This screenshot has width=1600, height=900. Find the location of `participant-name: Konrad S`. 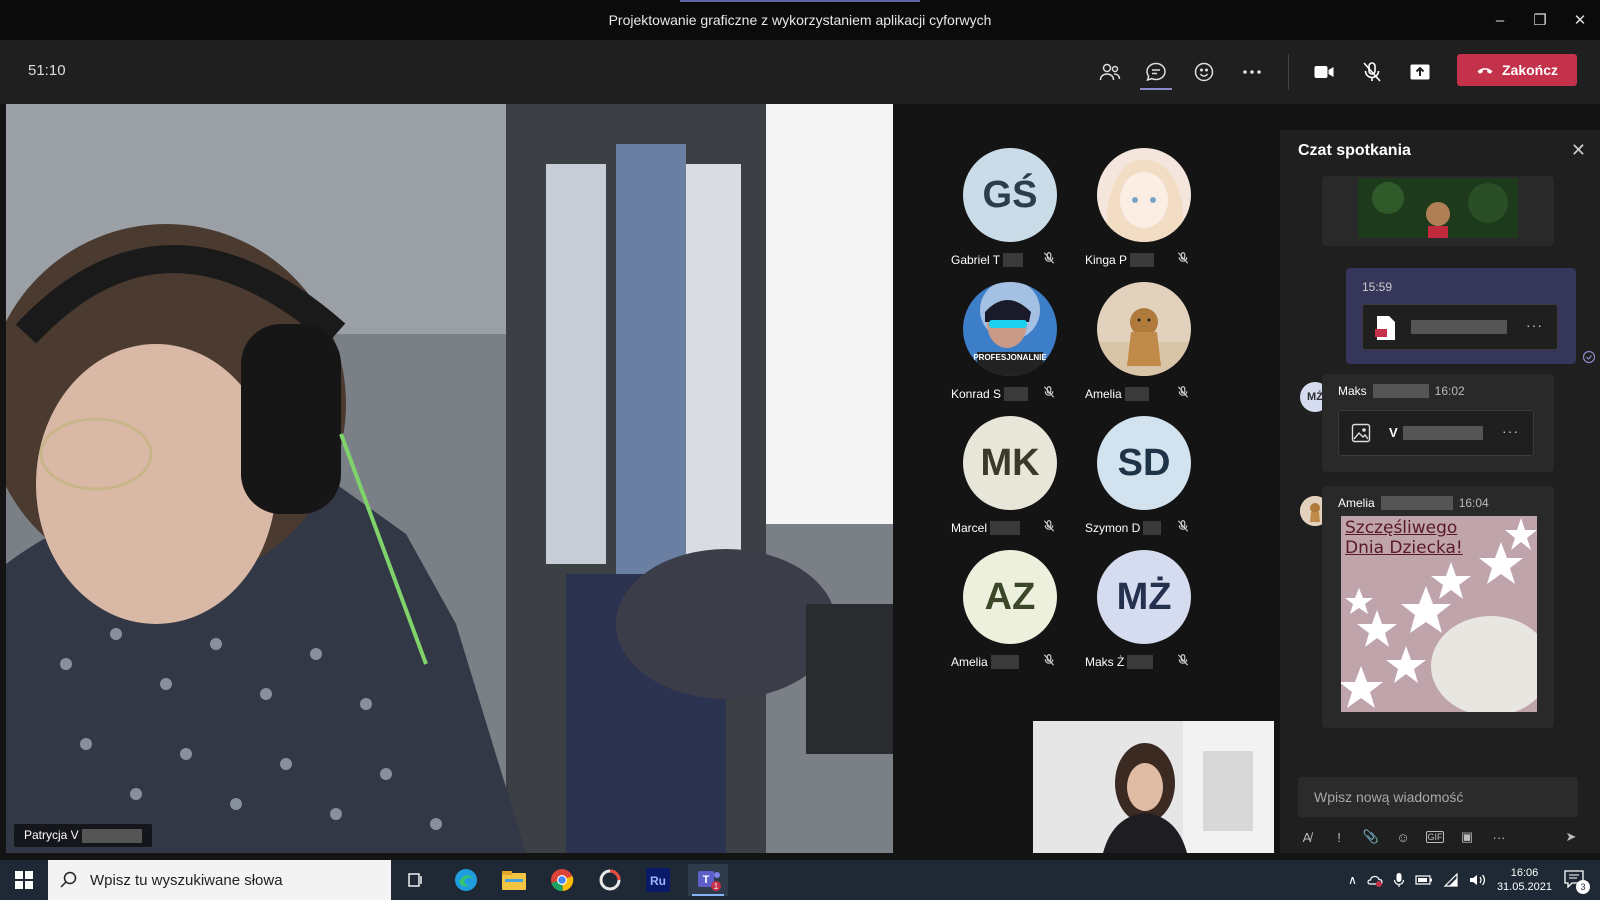

participant-name: Konrad S is located at coordinates (976, 394).